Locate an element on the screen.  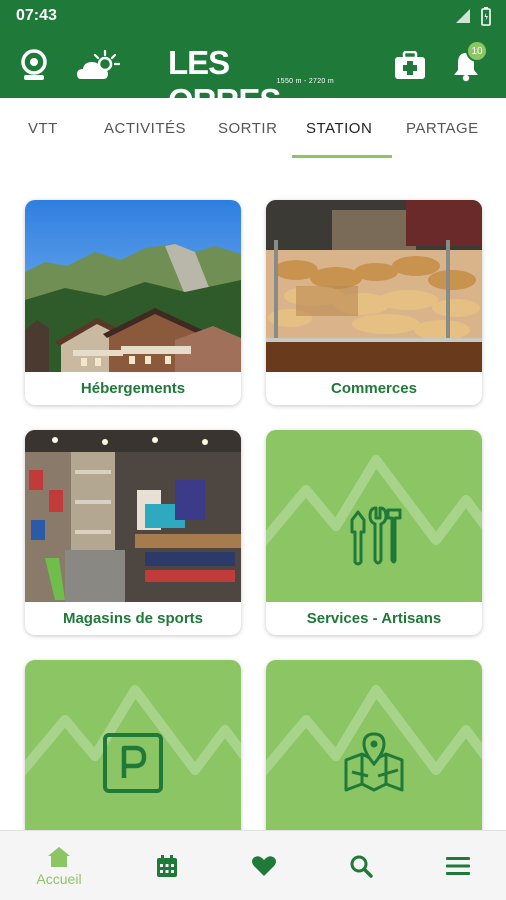
app-header: LES ORRES 1550 m - 2720 m 10 is located at coordinates (253, 75).